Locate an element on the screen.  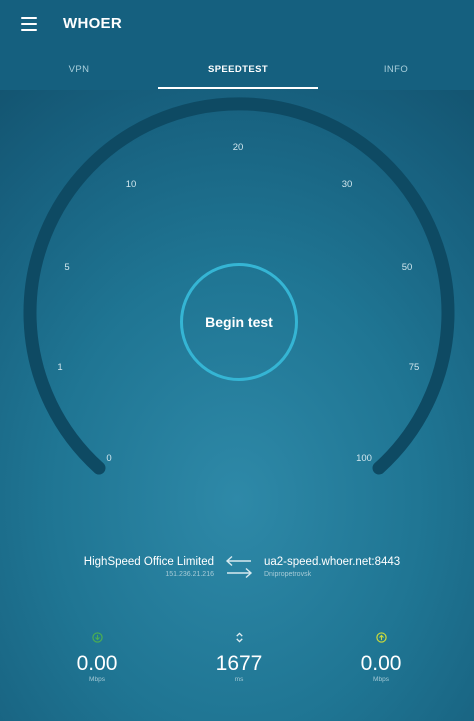
tab-speedtest: SPEEDTEST is located at coordinates (238, 69).